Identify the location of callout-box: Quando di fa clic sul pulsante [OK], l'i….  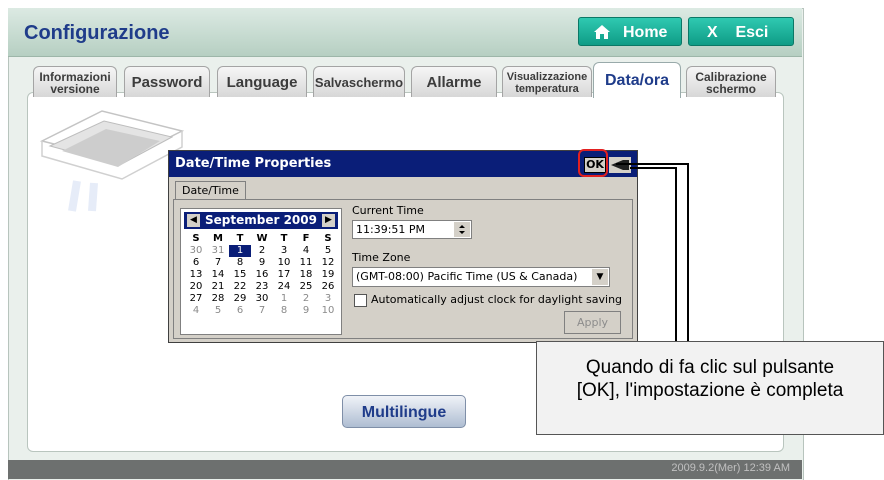
(710, 388).